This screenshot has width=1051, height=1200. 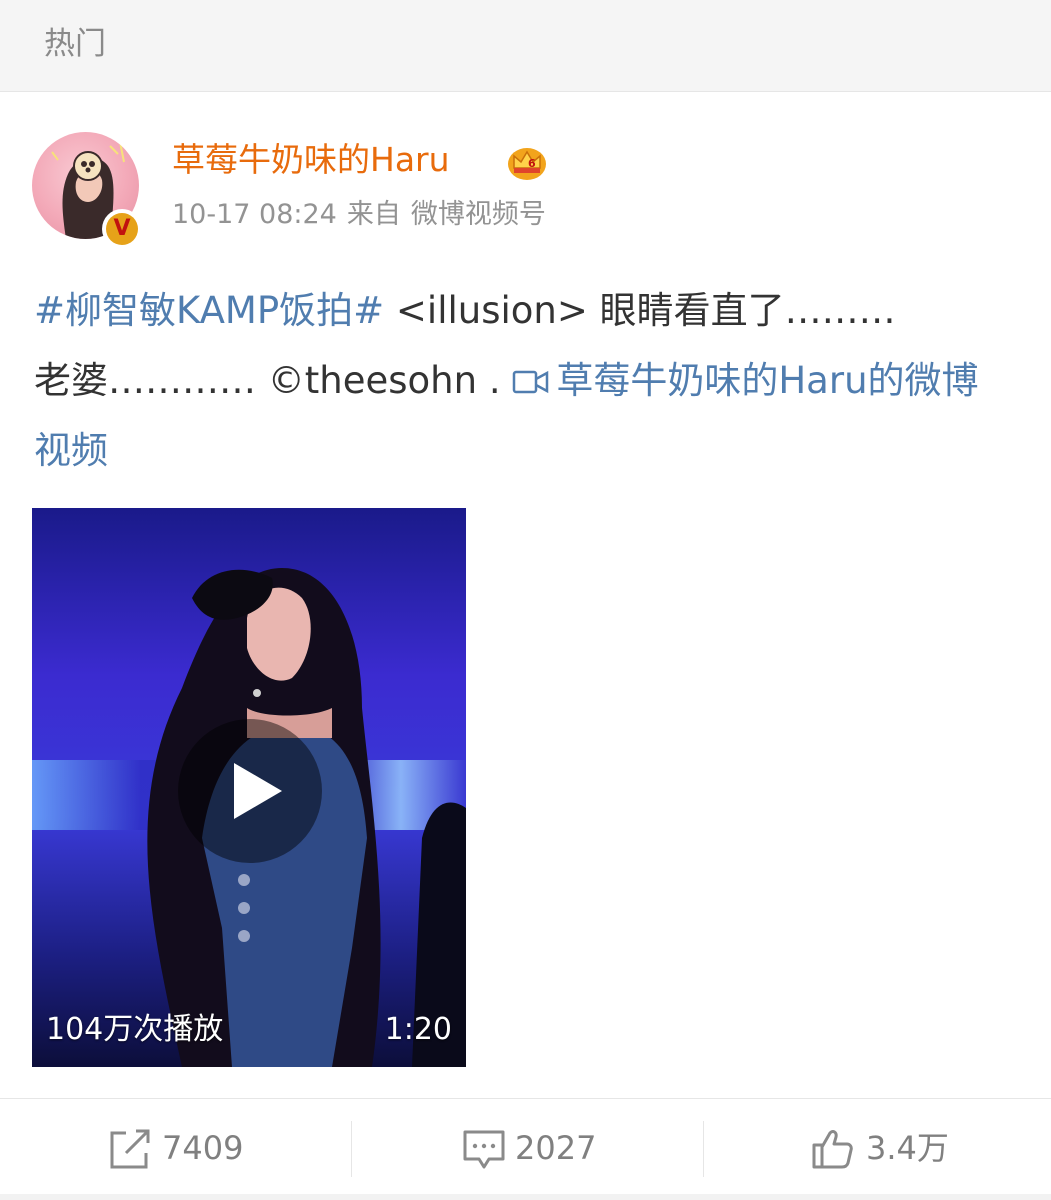 I want to click on hashtag-link: #柳智敏KAMP饭拍#, so click(x=209, y=310).